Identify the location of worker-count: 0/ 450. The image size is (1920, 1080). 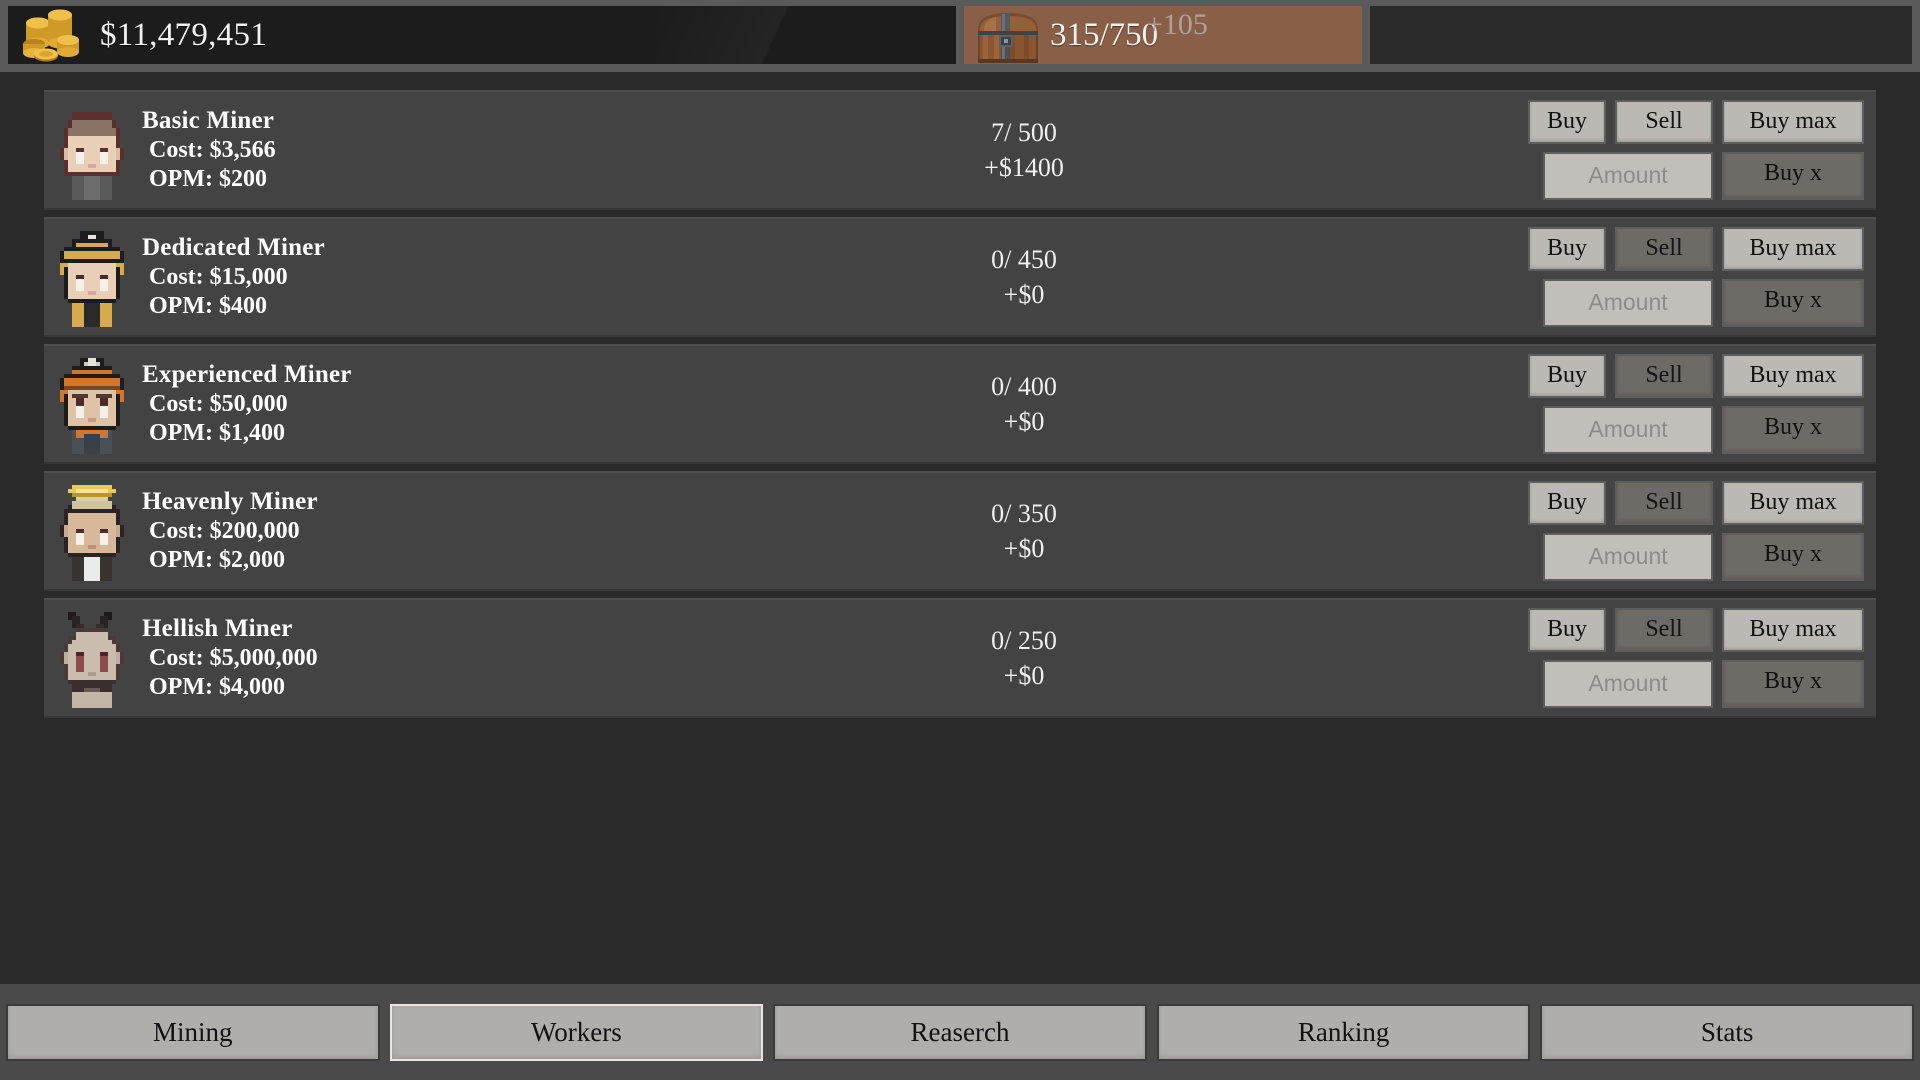
(1024, 259).